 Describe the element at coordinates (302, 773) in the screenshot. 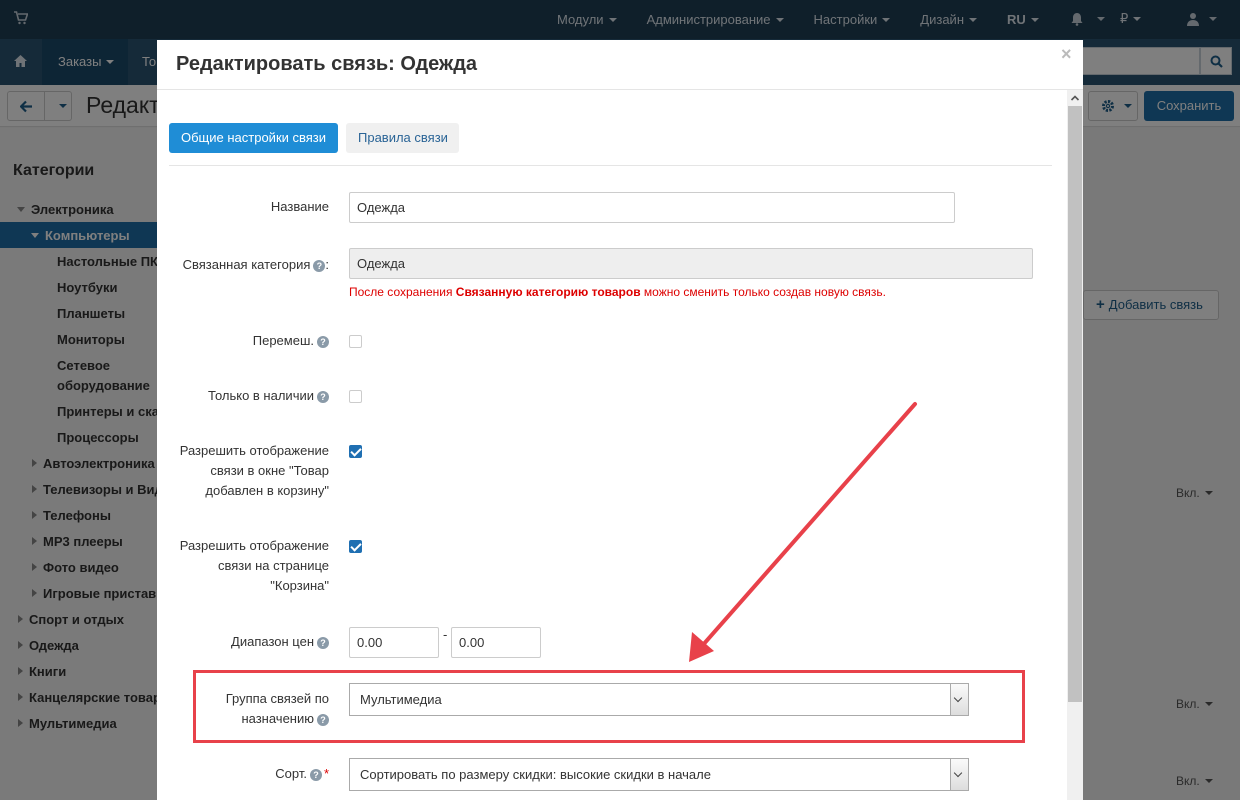

I see `sort-label: Сорт.? *` at that location.